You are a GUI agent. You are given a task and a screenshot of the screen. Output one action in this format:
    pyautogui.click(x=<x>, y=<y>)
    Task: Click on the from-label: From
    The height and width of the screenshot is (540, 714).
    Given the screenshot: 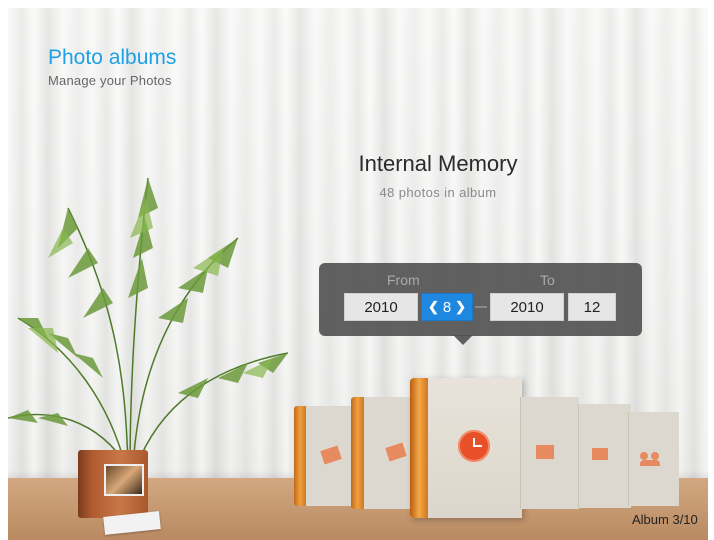 What is the action you would take?
    pyautogui.click(x=403, y=280)
    